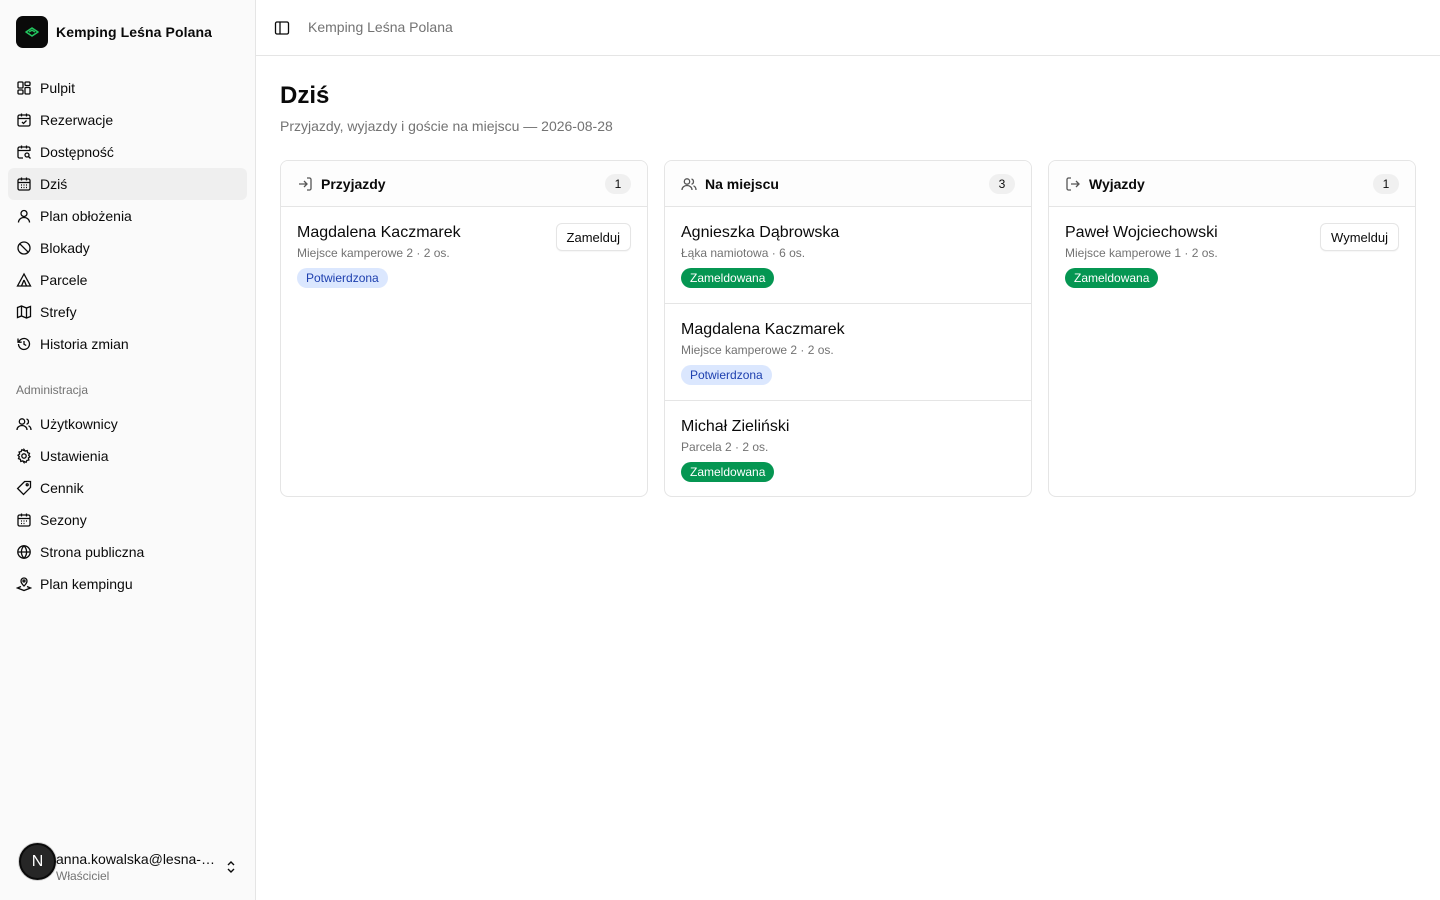  Describe the element at coordinates (127, 248) in the screenshot. I see `sidebar-item-blokady: Blokady` at that location.